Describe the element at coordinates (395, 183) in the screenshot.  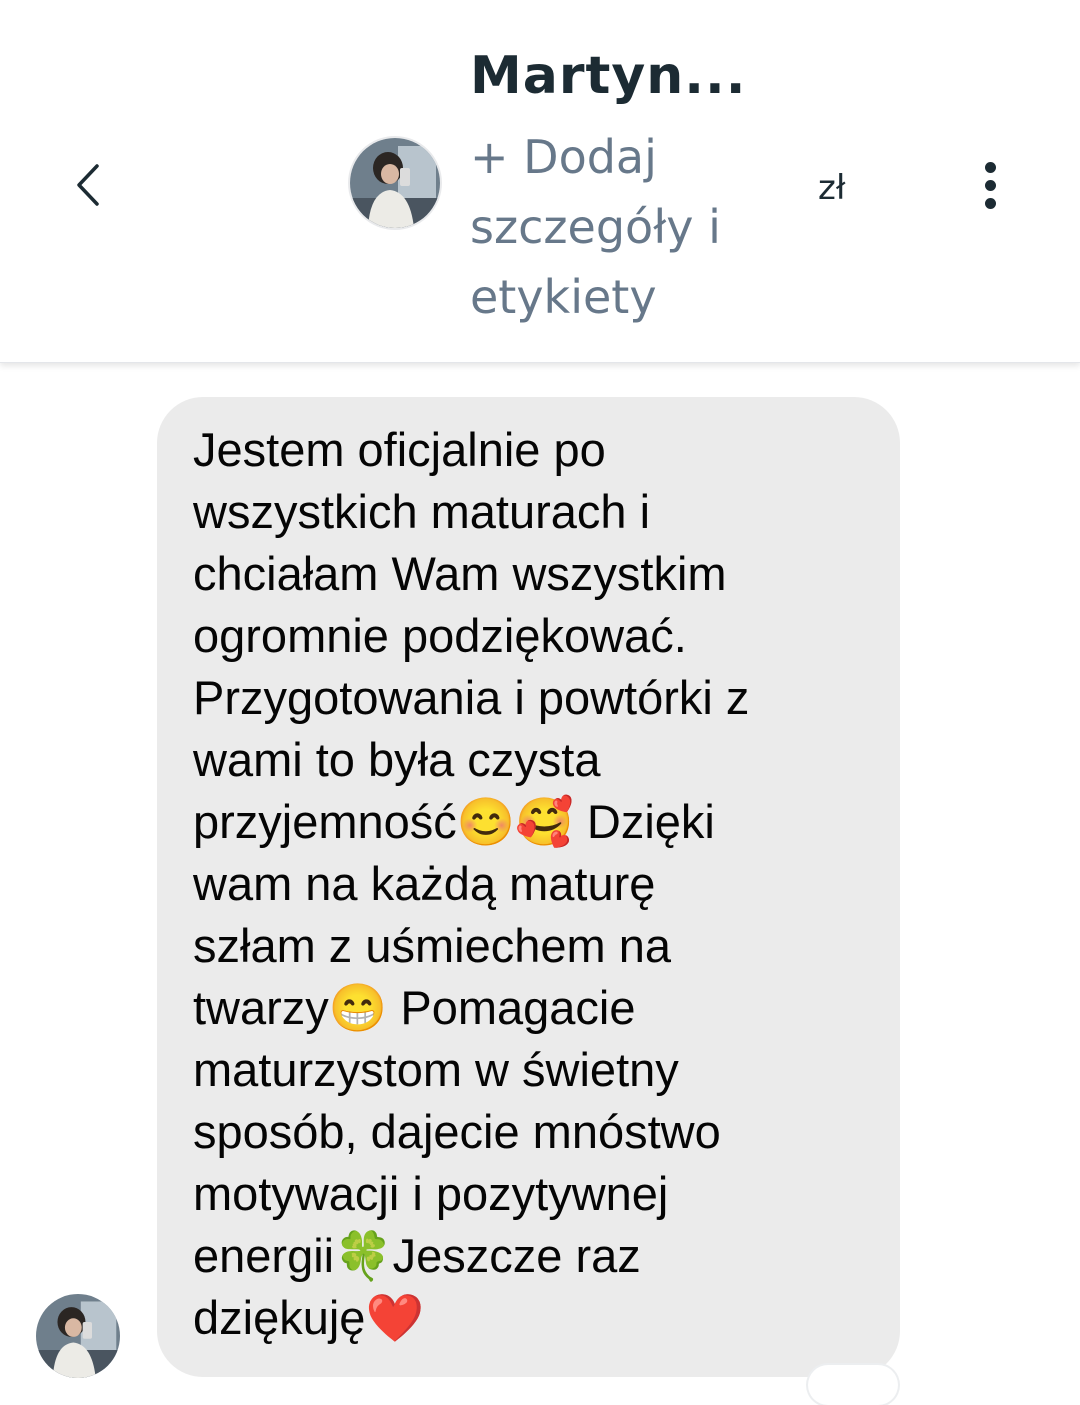
I see `contact-avatar` at that location.